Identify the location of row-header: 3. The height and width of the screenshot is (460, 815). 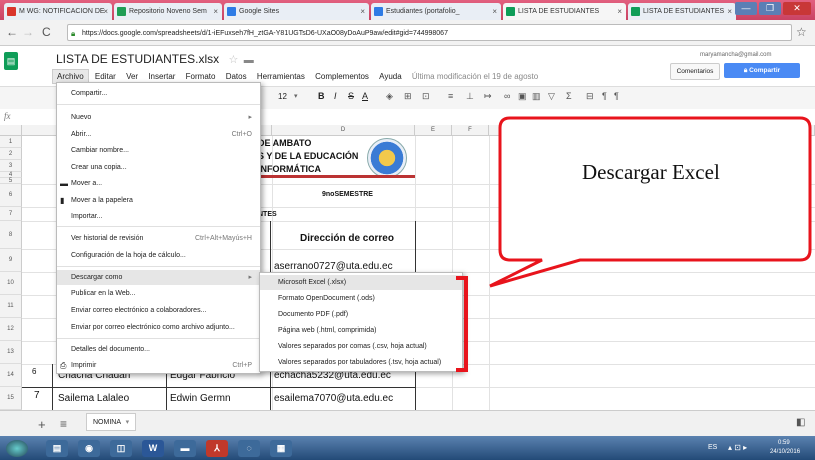
(11, 166).